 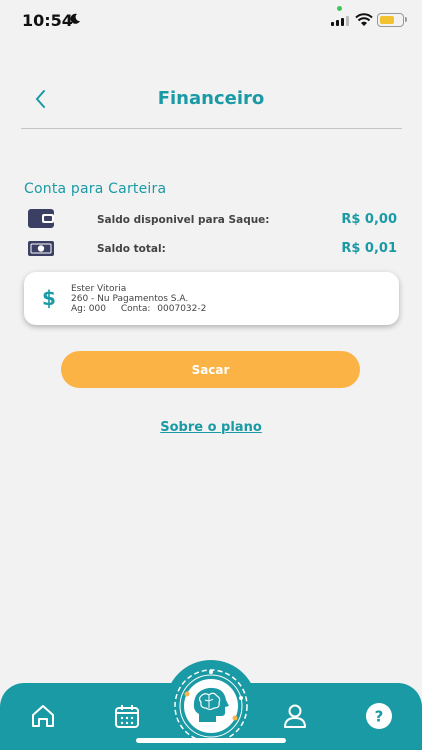 I want to click on nav-help: ?, so click(x=379, y=716).